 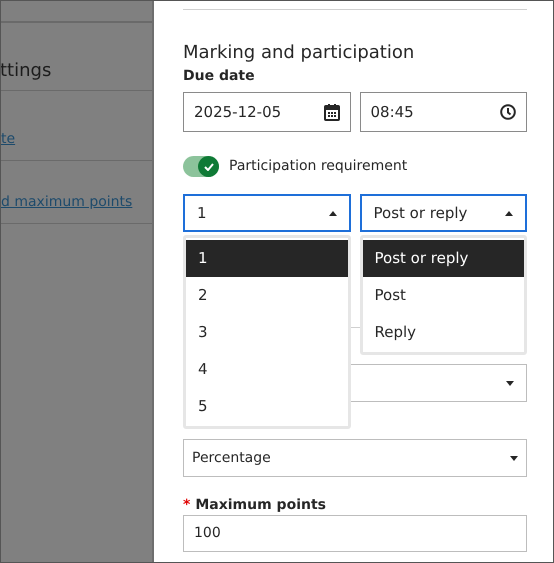 What do you see at coordinates (266, 213) in the screenshot?
I see `select-field: 1` at bounding box center [266, 213].